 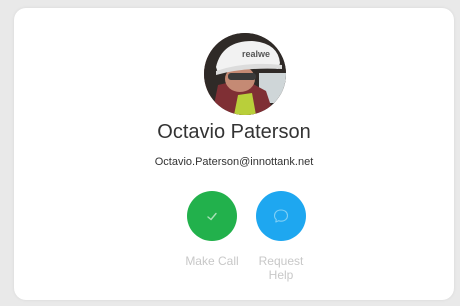 I want to click on request-help-action: Request Help, so click(x=281, y=236).